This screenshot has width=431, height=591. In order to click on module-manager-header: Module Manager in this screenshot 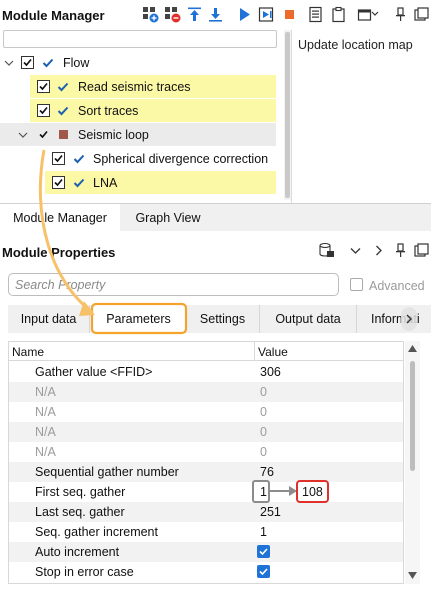, I will do `click(215, 15)`.